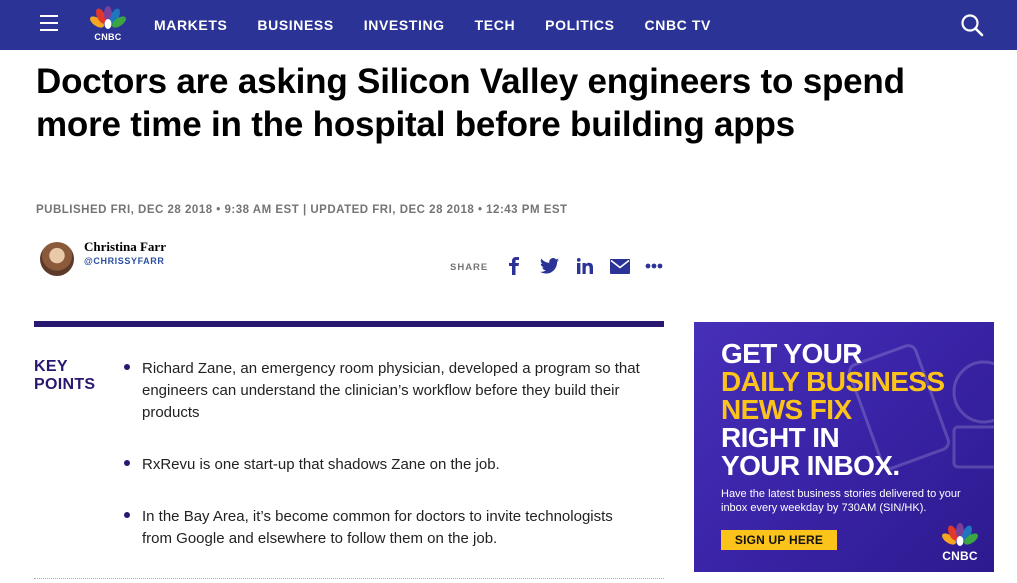 This screenshot has width=1017, height=583. I want to click on email-icon, so click(620, 266).